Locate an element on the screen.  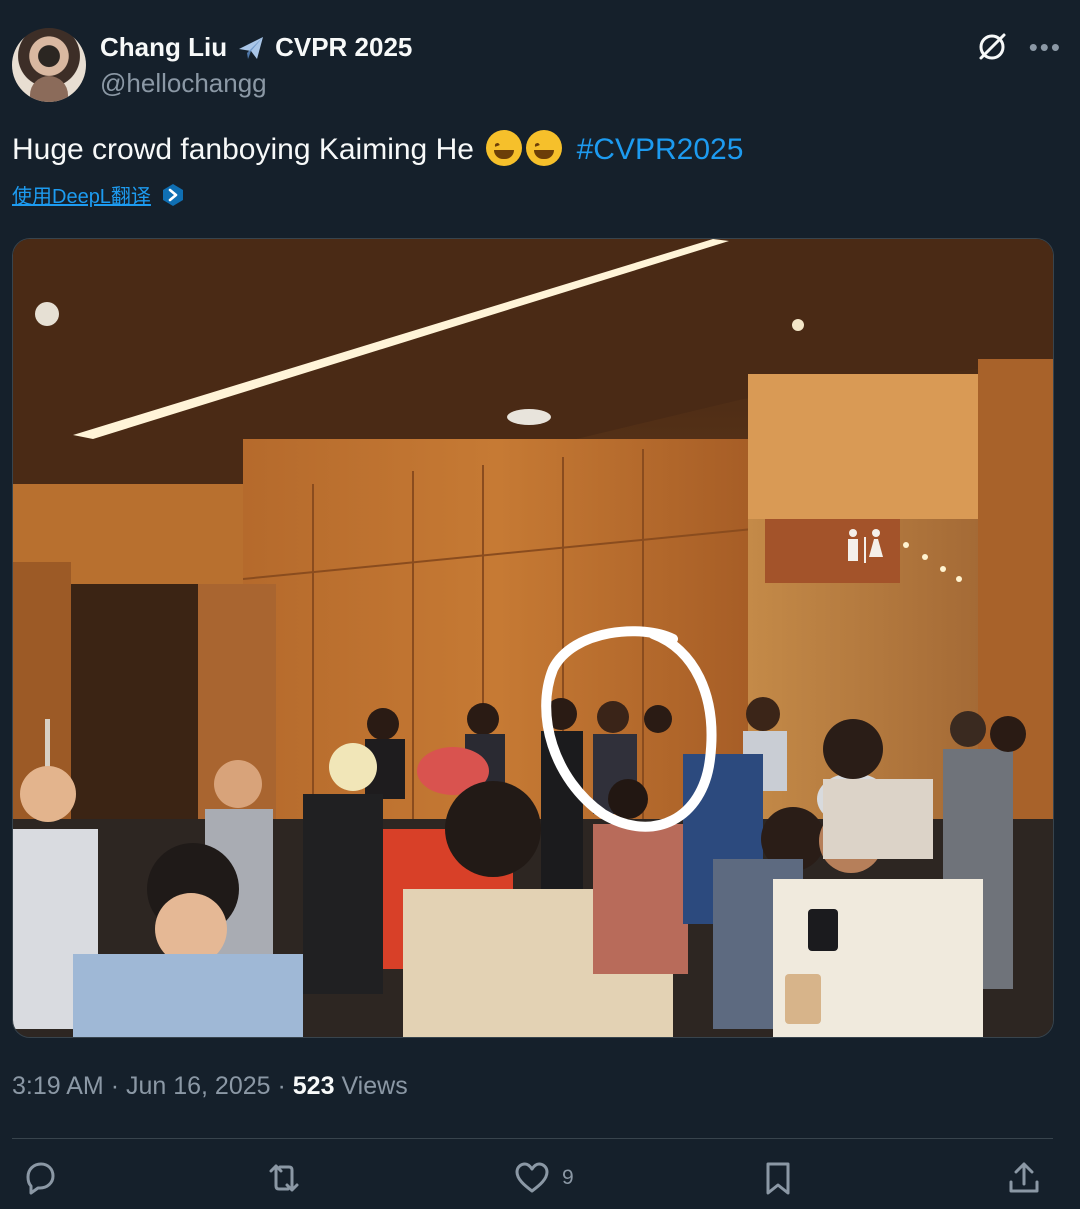
bookmark-button is located at coordinates (783, 1178).